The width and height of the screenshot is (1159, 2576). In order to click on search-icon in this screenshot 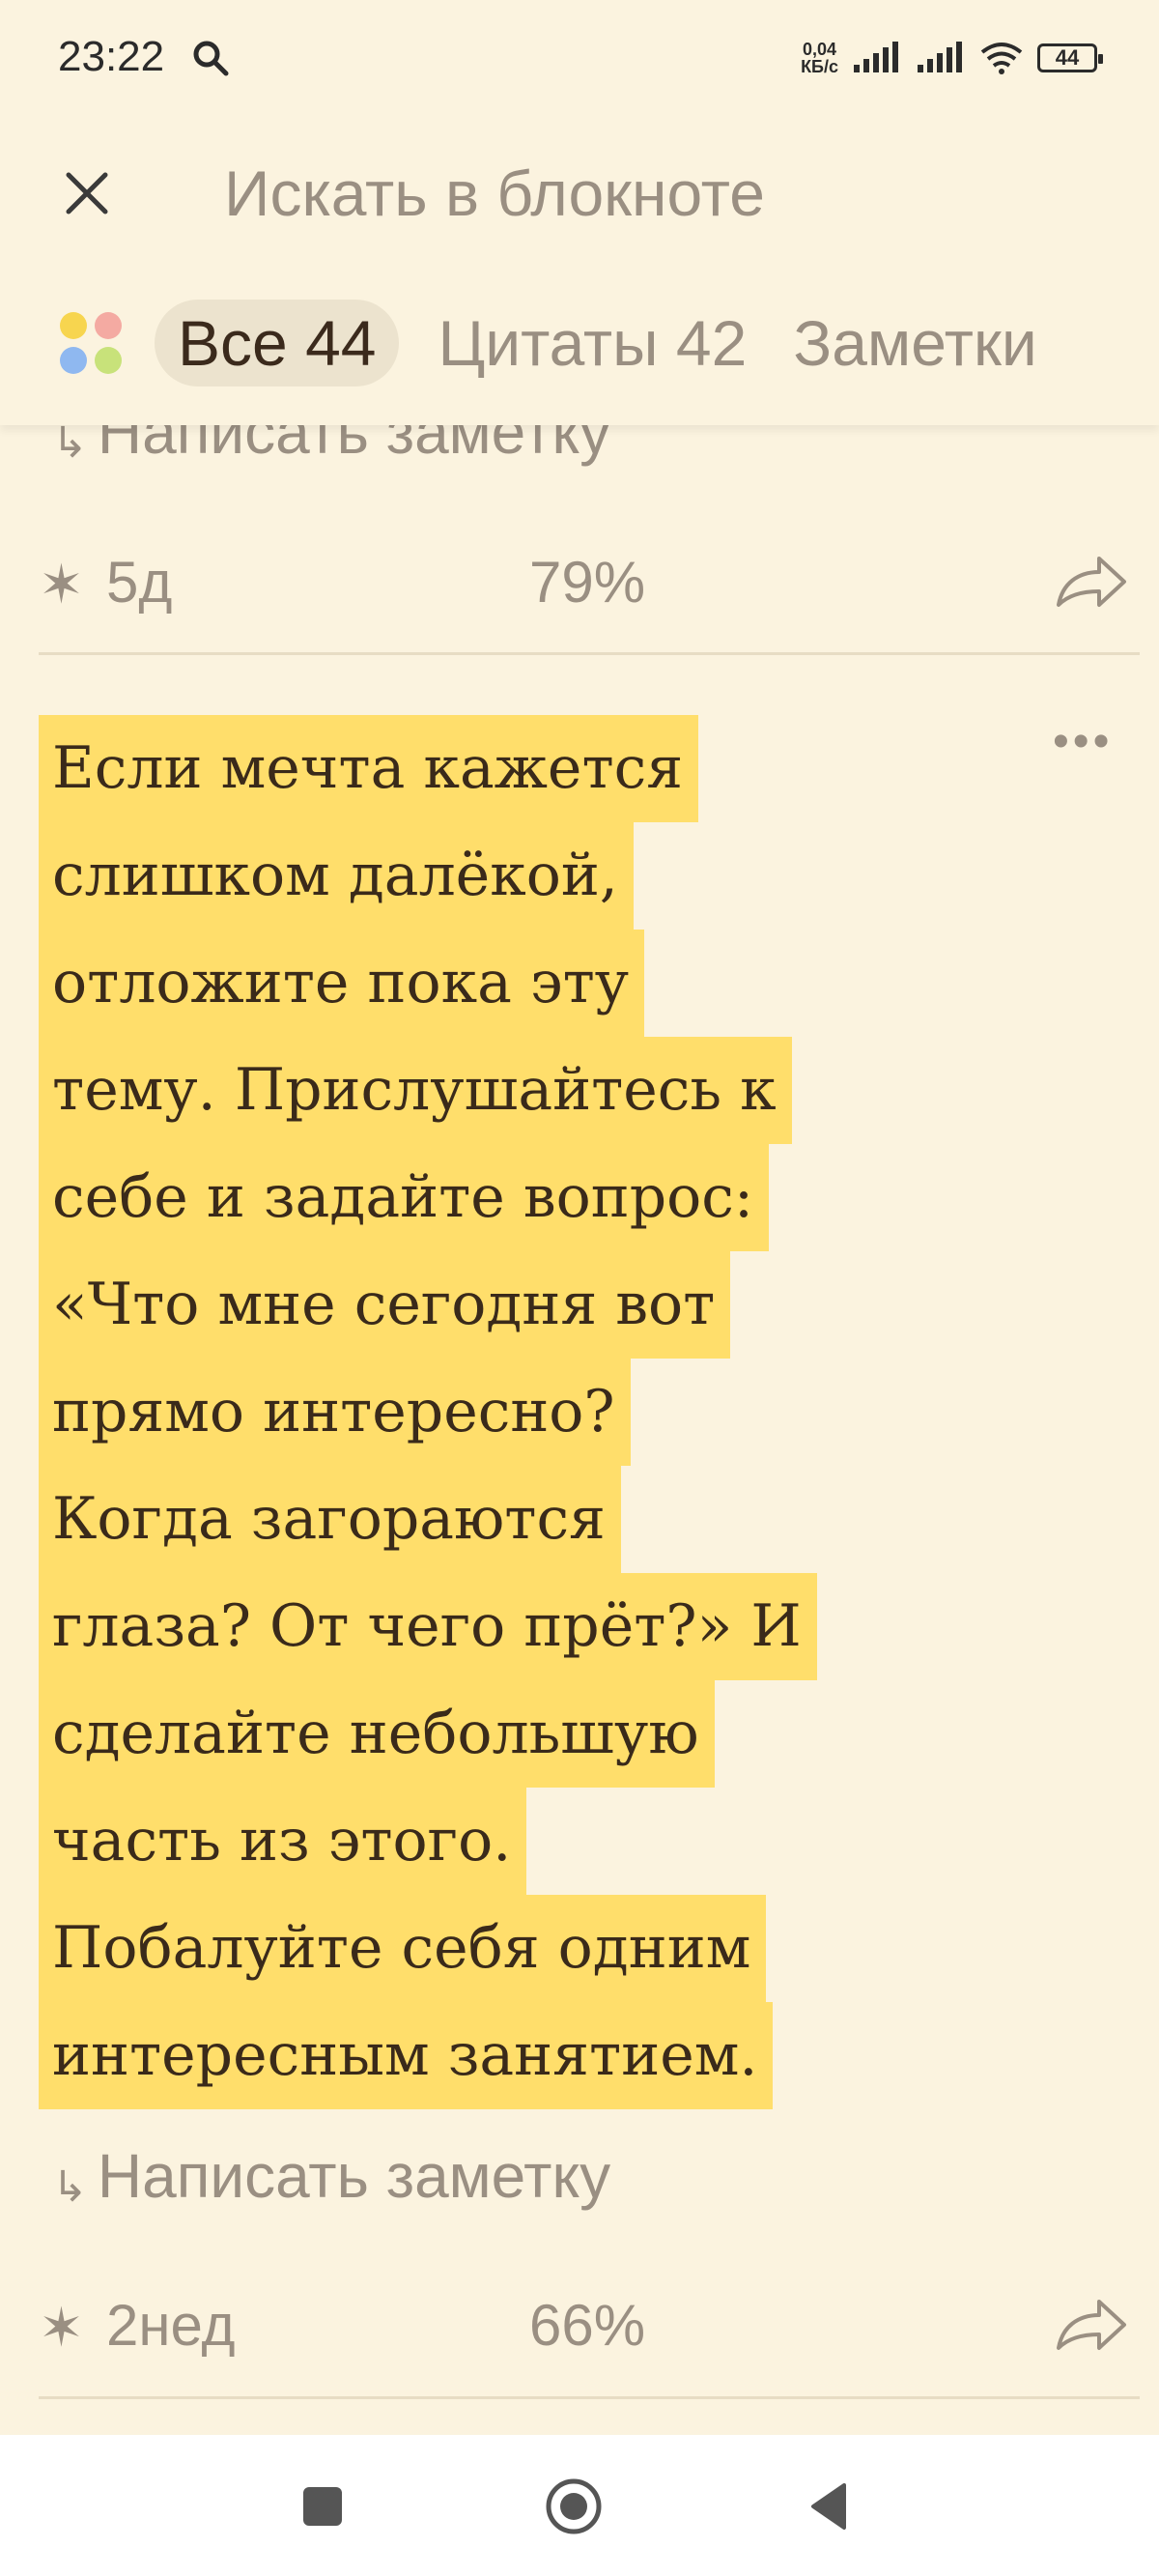, I will do `click(211, 59)`.